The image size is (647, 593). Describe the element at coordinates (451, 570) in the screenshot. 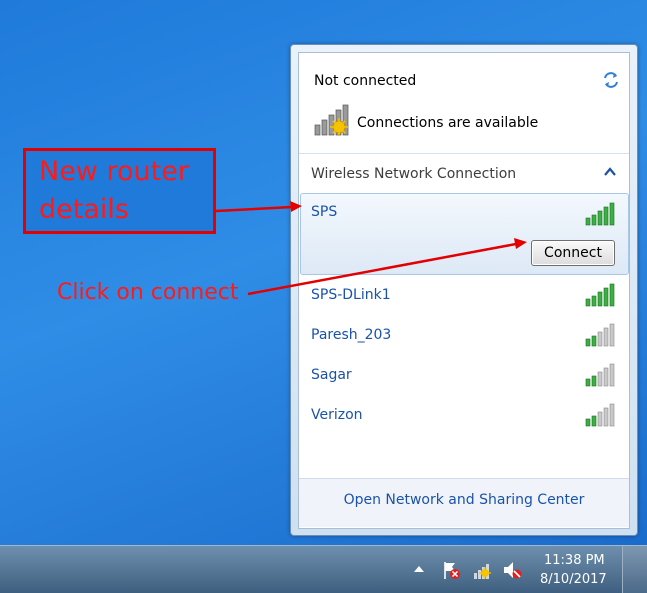

I see `action-center-flag-icon` at that location.